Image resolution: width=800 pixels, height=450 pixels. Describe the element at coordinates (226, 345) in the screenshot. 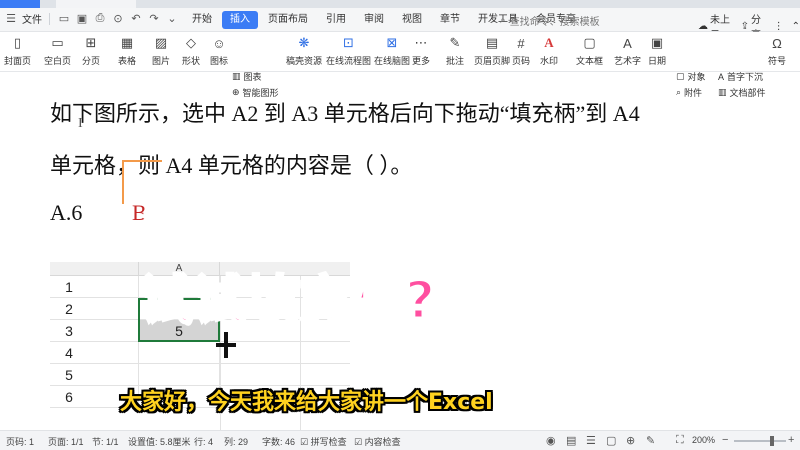

I see `fill-handle-cursor-icon` at that location.